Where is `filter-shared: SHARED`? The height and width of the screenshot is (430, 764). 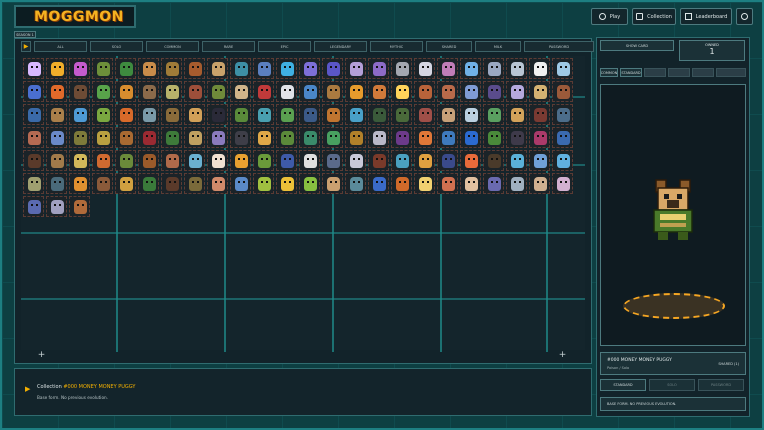 filter-shared: SHARED is located at coordinates (449, 46).